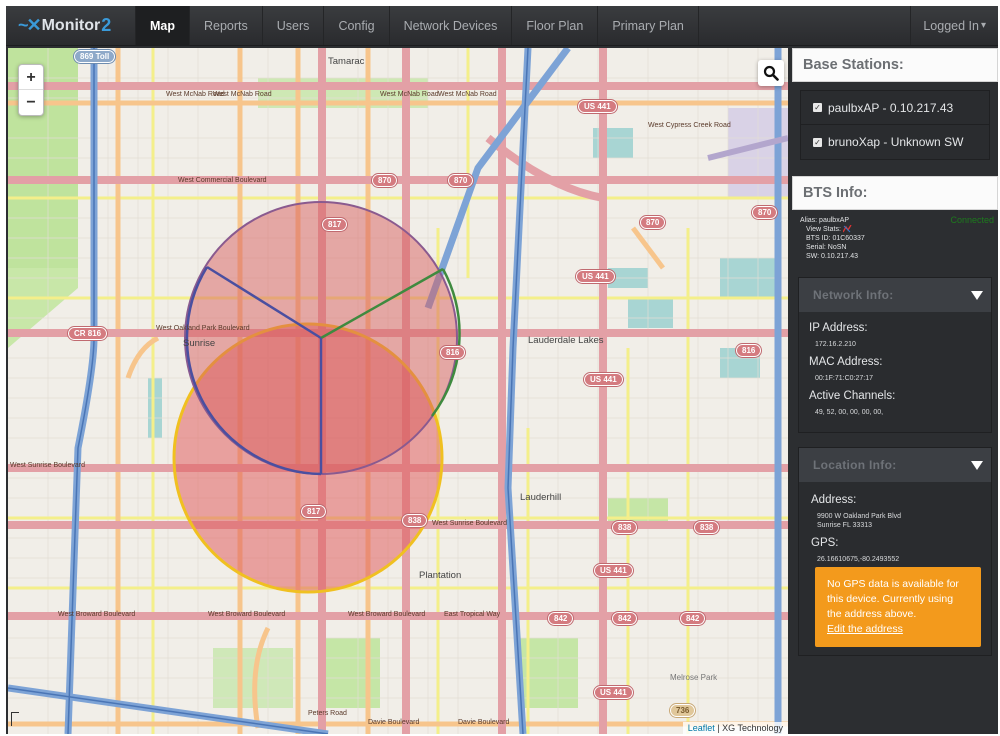 Image resolution: width=1000 pixels, height=736 pixels. Describe the element at coordinates (895, 193) in the screenshot. I see `bts-info-header: BTS Info:` at that location.